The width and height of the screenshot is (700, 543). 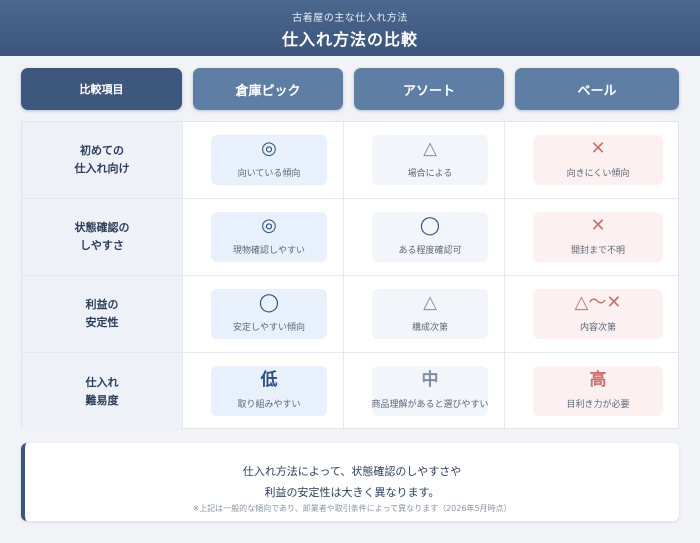 I want to click on row-label-line: 初めての, so click(x=102, y=150).